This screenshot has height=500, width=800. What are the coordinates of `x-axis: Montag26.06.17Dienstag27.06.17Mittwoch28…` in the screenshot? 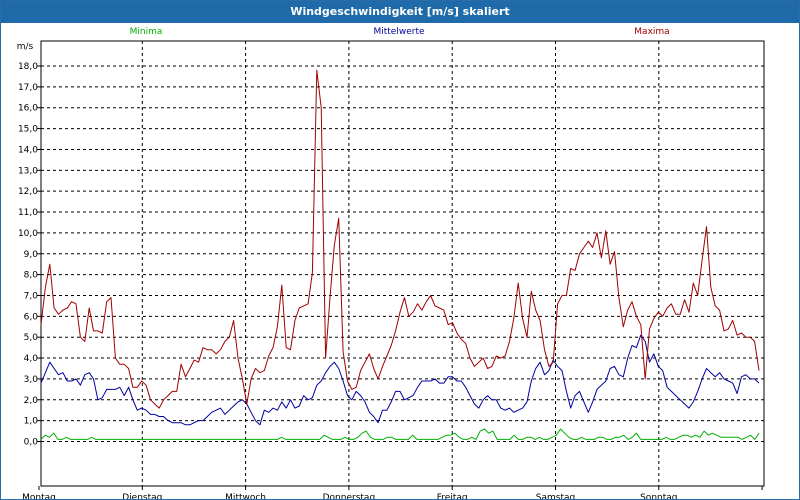 It's located at (392, 492).